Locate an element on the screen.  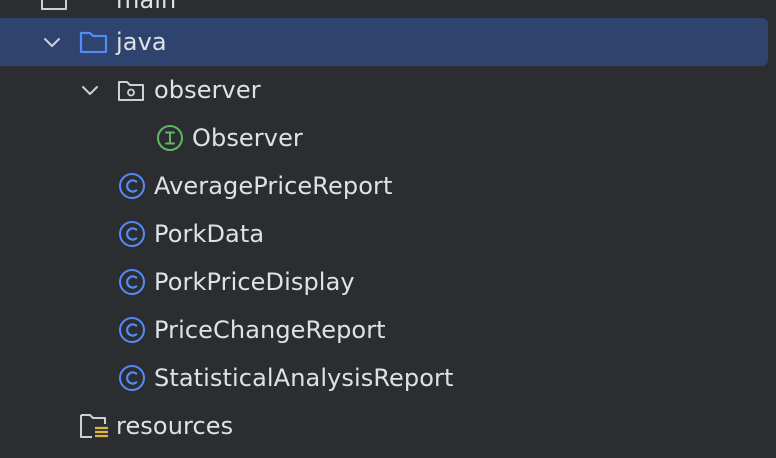
tree-item-observer-package: observer is located at coordinates (388, 90).